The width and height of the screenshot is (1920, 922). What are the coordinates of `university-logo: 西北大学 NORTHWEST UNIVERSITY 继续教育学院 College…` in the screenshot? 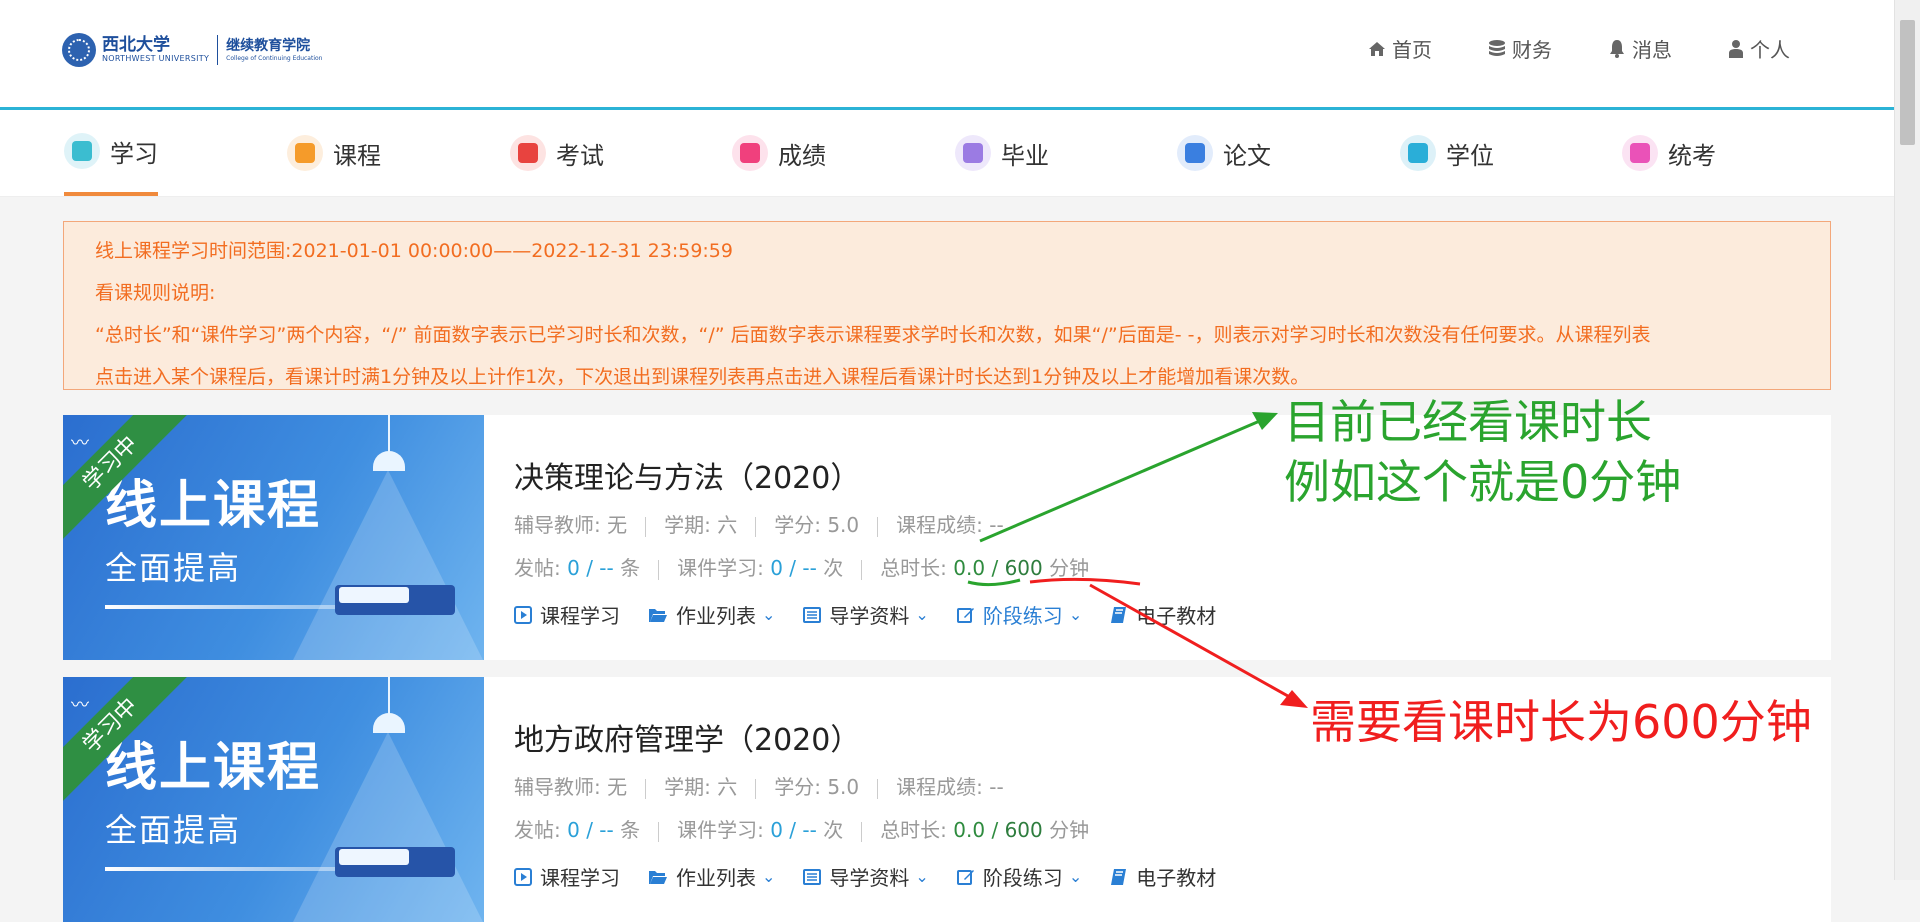 It's located at (192, 50).